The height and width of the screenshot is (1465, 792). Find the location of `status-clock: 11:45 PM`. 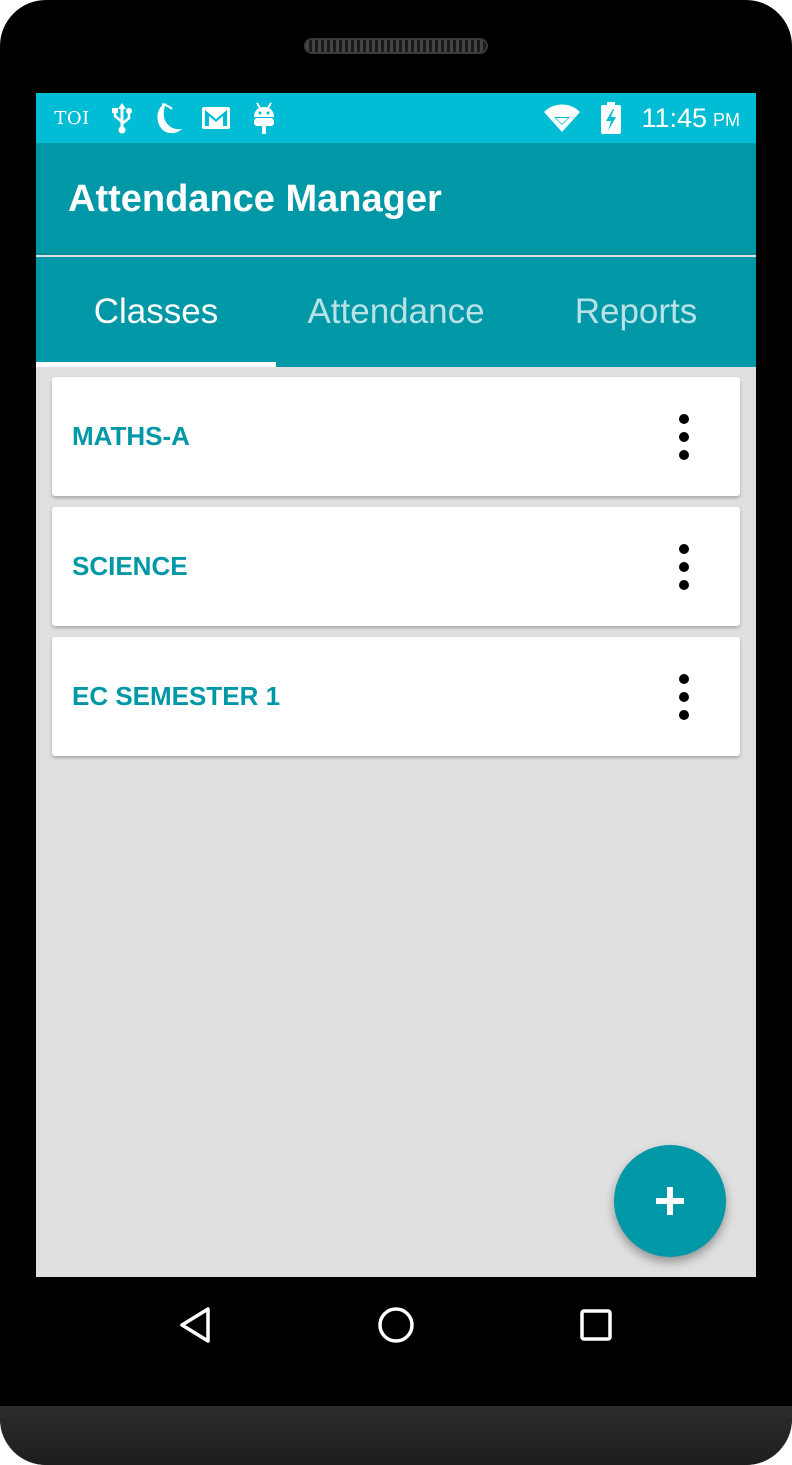

status-clock: 11:45 PM is located at coordinates (690, 118).